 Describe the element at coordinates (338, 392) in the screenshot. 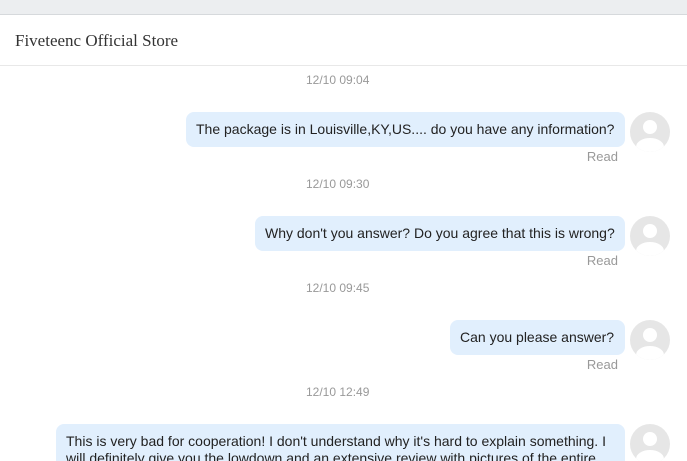

I see `message-timestamp: 12/10 12:49` at that location.